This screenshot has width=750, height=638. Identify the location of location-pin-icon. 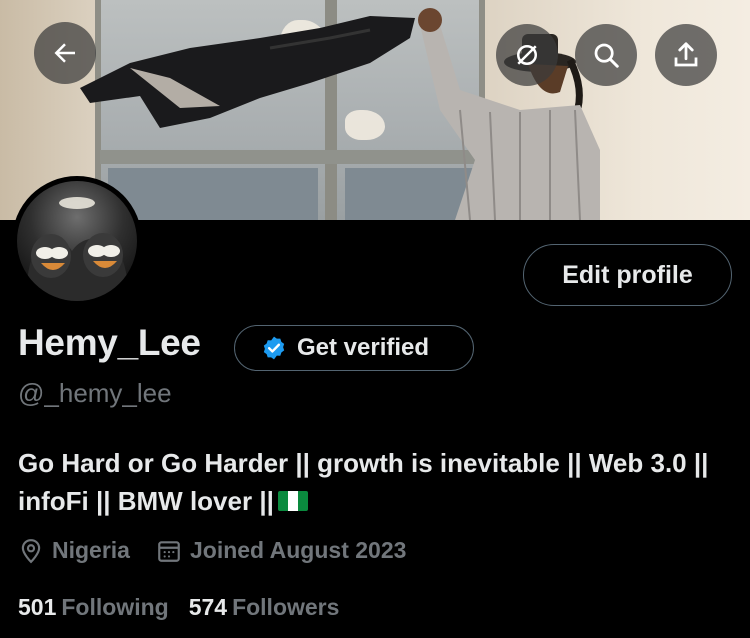
(31, 550).